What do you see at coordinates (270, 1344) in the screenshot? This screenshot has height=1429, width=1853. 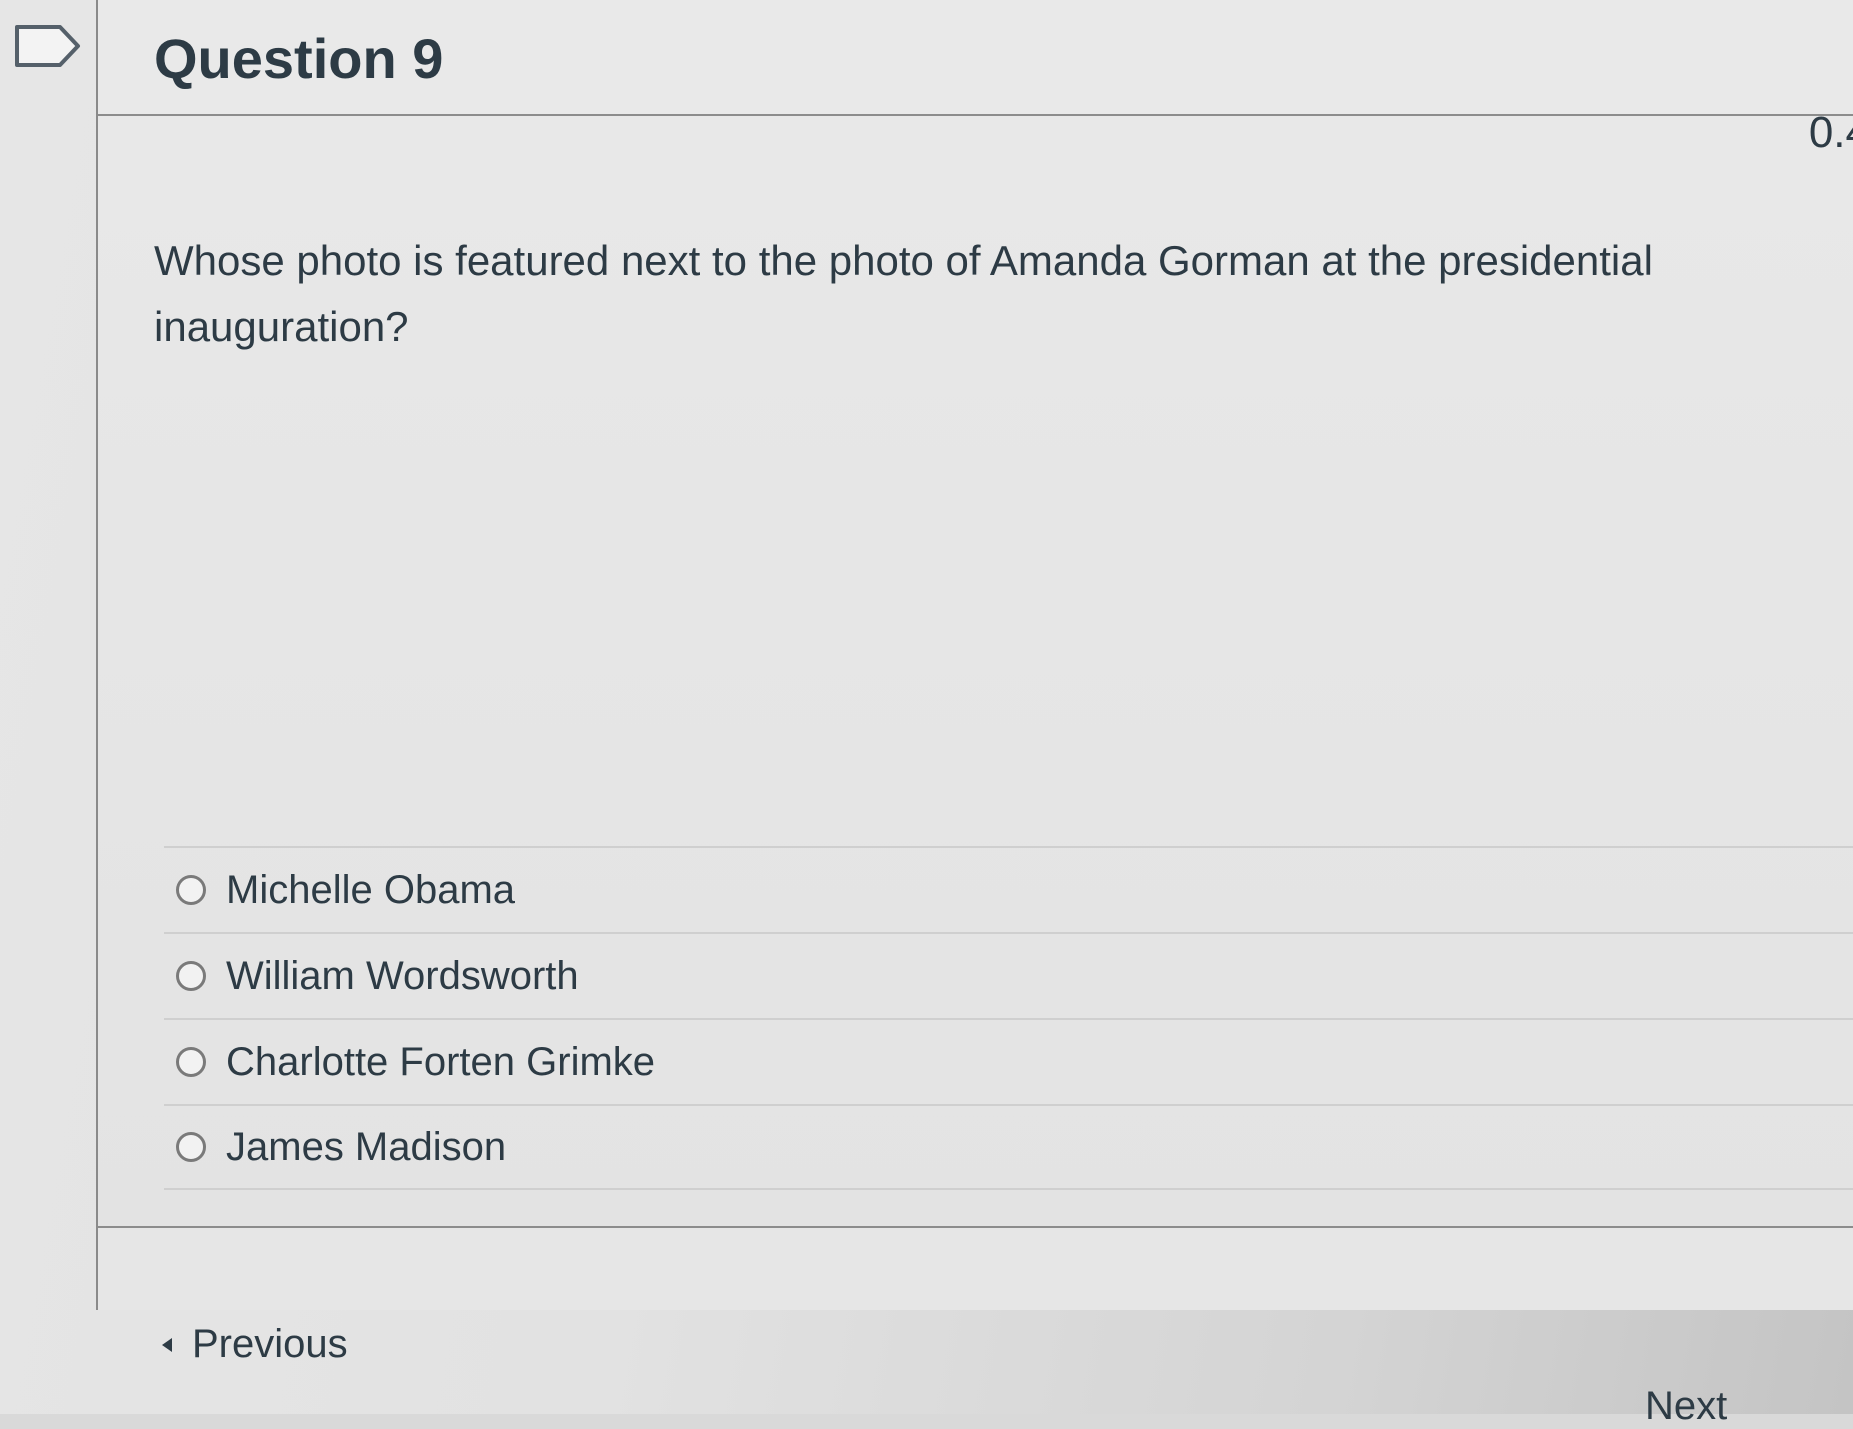 I see `previous-label: Previous` at bounding box center [270, 1344].